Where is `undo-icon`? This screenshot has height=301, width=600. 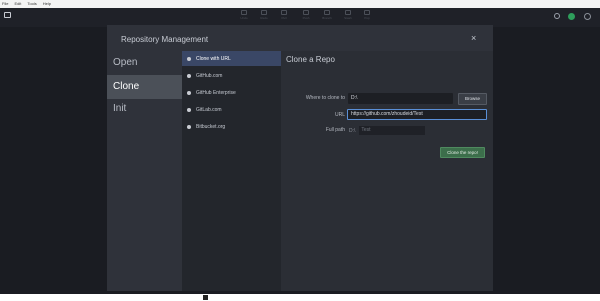 undo-icon is located at coordinates (244, 12).